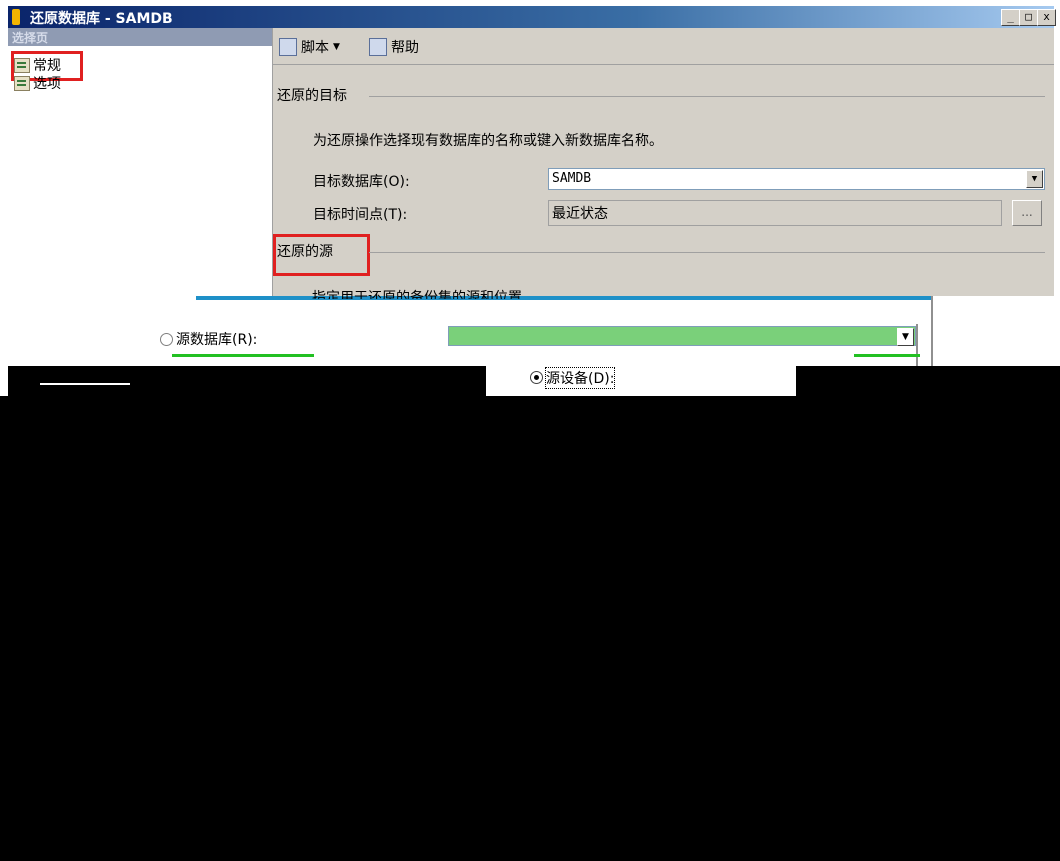 The image size is (1060, 861). Describe the element at coordinates (488, 141) in the screenshot. I see `destination-description: 为还原操作选择现有数据库的名称或键入新数据库名称。` at that location.